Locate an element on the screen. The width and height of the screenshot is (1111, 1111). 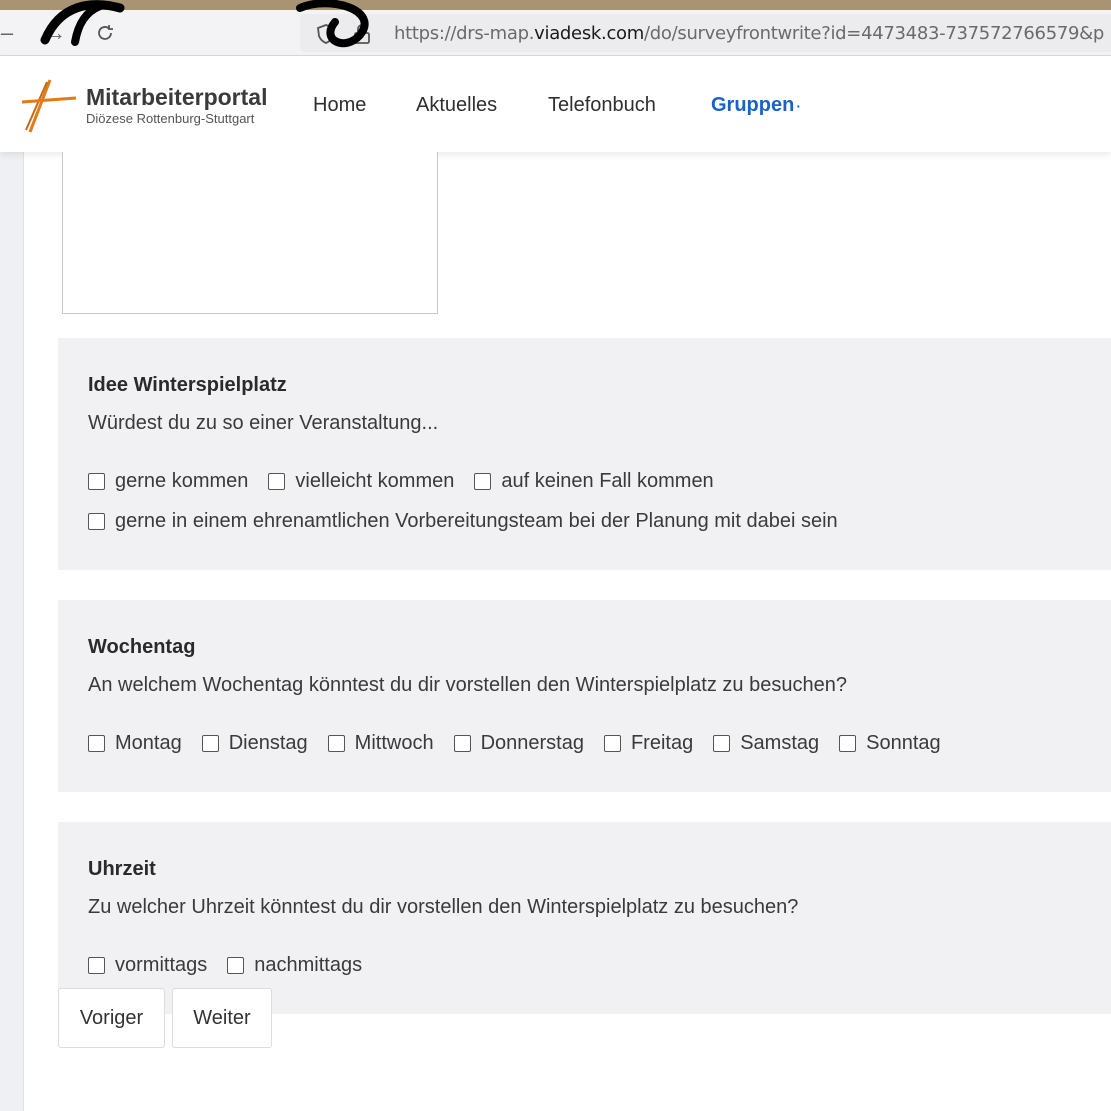
previous-answer-textarea is located at coordinates (250, 233).